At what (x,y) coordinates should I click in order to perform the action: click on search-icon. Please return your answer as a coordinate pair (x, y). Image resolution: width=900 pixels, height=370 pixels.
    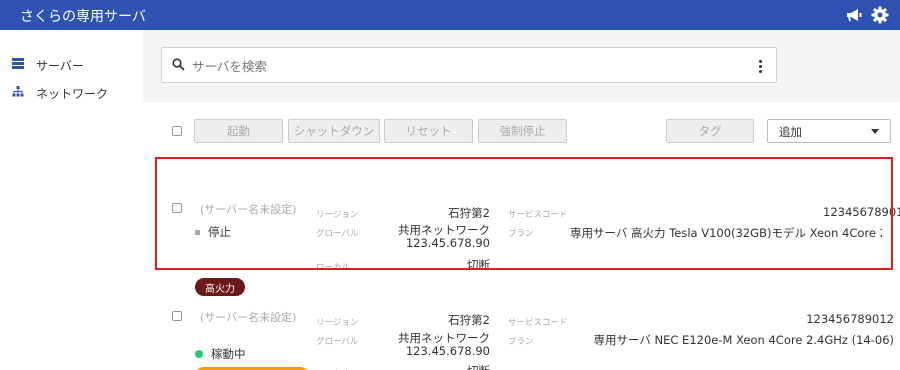
    Looking at the image, I should click on (178, 66).